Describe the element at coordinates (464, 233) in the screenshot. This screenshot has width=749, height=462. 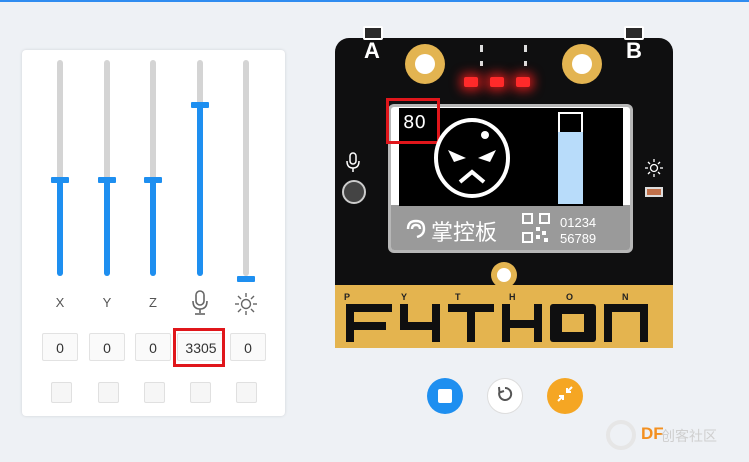
I see `screen-brand-text: 掌控板` at that location.